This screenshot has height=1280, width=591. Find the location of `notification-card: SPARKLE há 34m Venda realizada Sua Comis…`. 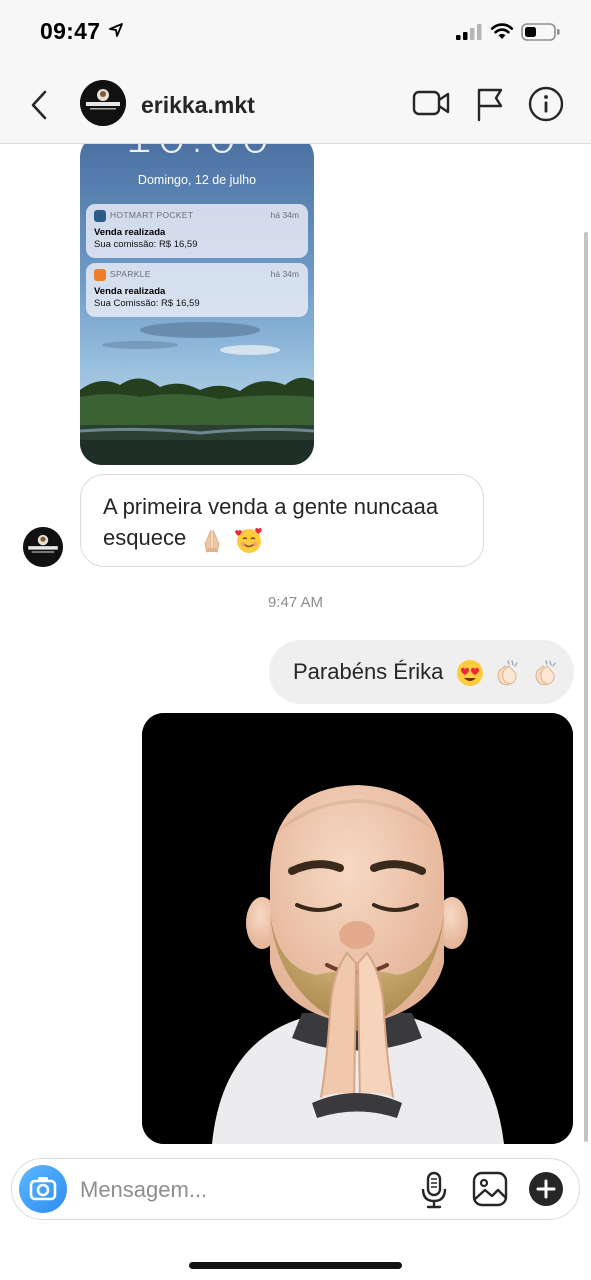

notification-card: SPARKLE há 34m Venda realizada Sua Comis… is located at coordinates (197, 290).